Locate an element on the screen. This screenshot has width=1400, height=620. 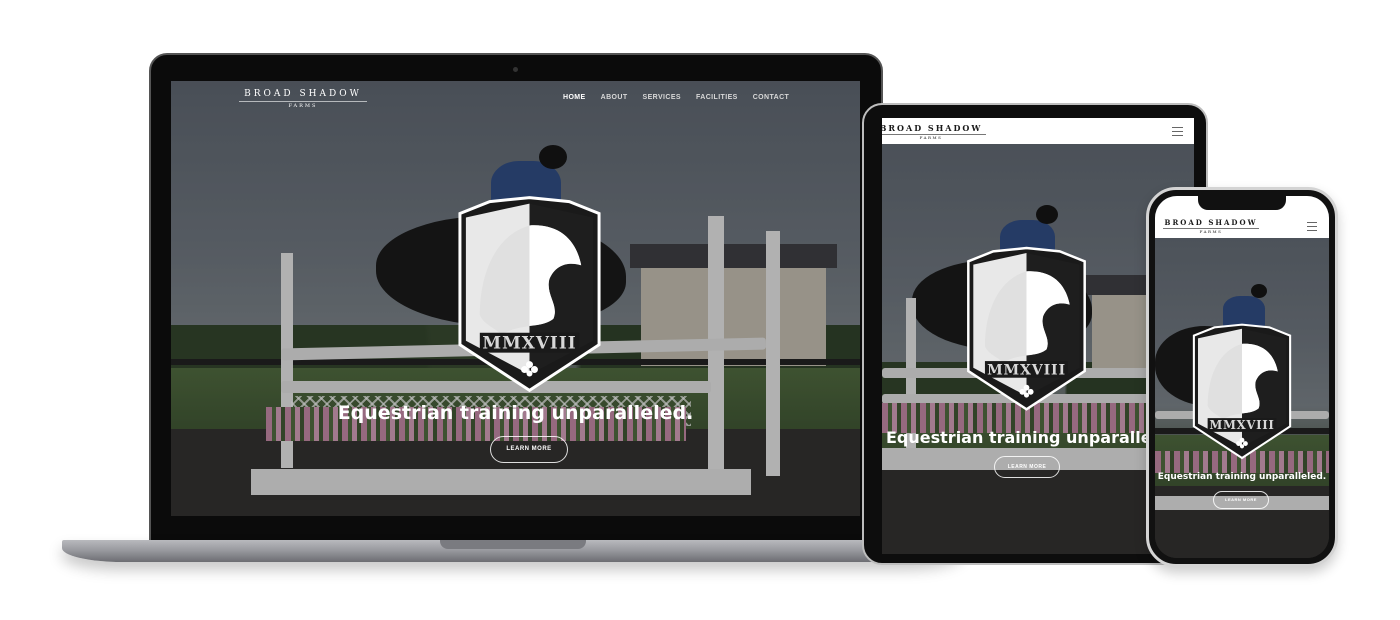
laptop-camera is located at coordinates (515, 69).